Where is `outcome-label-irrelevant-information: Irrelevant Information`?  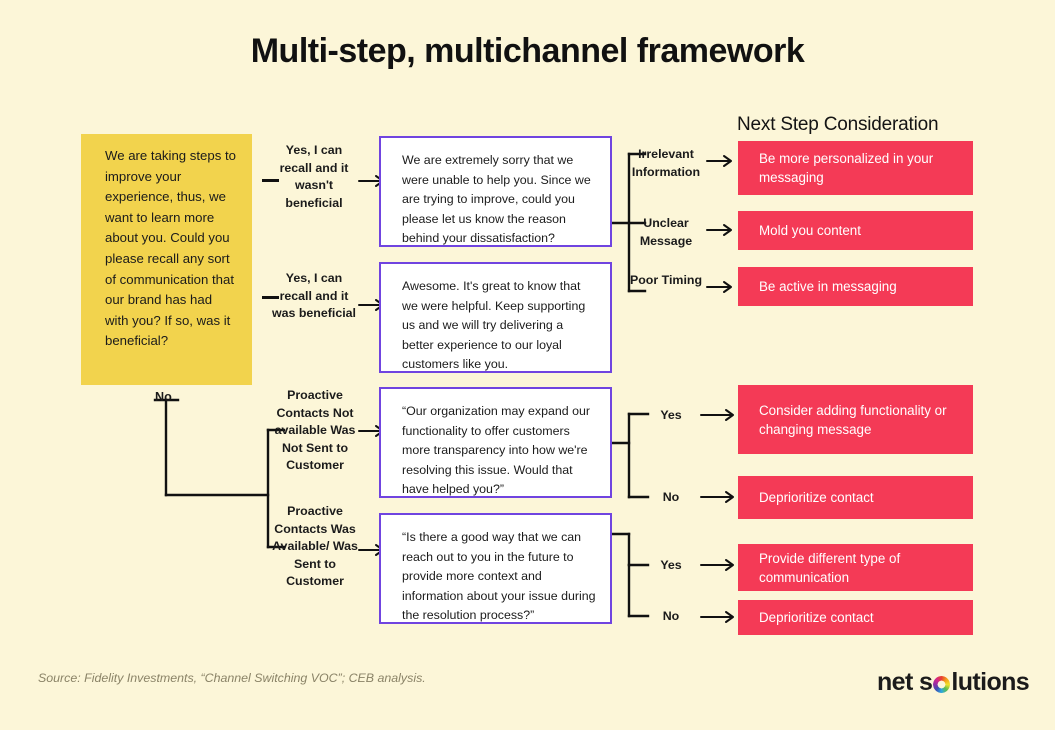
outcome-label-irrelevant-information: Irrelevant Information is located at coordinates (666, 163).